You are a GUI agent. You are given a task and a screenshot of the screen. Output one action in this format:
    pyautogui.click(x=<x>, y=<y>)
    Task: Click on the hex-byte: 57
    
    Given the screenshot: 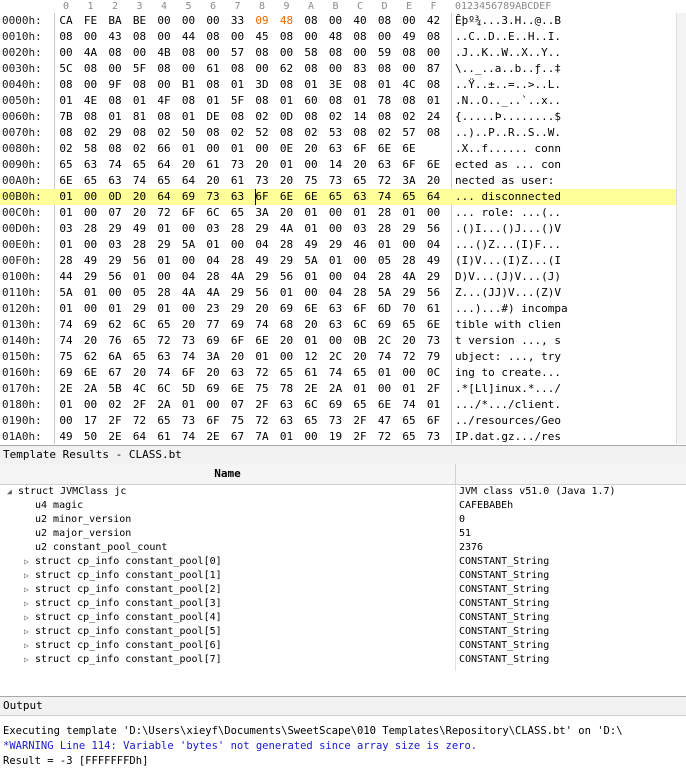 What is the action you would take?
    pyautogui.click(x=238, y=53)
    